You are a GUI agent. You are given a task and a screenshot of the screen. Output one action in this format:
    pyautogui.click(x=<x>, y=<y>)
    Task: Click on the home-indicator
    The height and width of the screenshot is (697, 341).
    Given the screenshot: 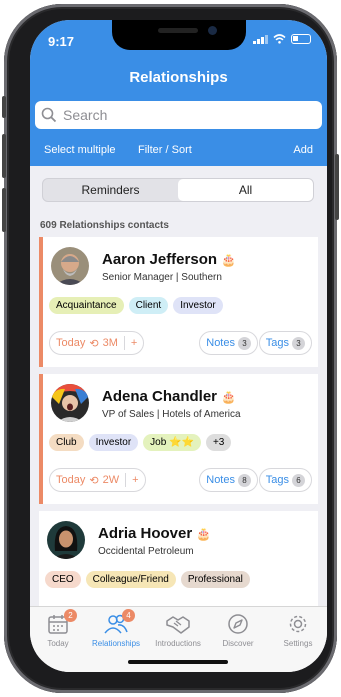 What is the action you would take?
    pyautogui.click(x=178, y=662)
    